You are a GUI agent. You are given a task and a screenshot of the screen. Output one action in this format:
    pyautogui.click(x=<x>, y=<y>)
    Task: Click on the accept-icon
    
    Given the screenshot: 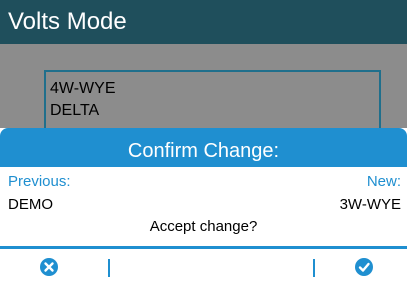 What is the action you would take?
    pyautogui.click(x=364, y=267)
    